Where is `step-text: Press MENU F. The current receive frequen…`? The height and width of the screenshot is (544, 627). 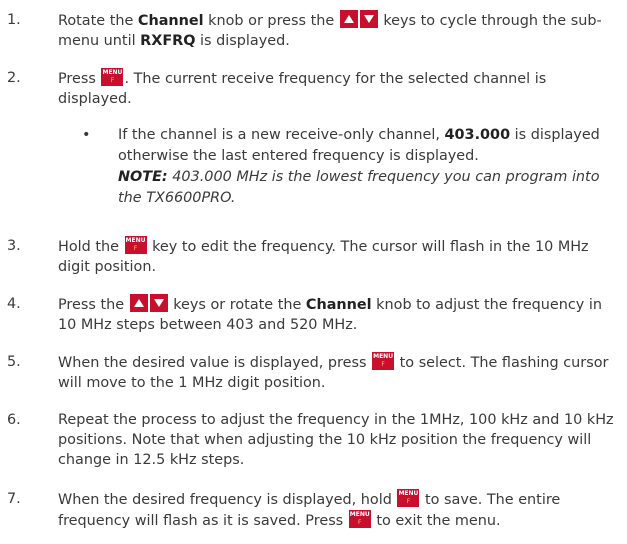 step-text: Press MENU F. The current receive frequen… is located at coordinates (302, 87).